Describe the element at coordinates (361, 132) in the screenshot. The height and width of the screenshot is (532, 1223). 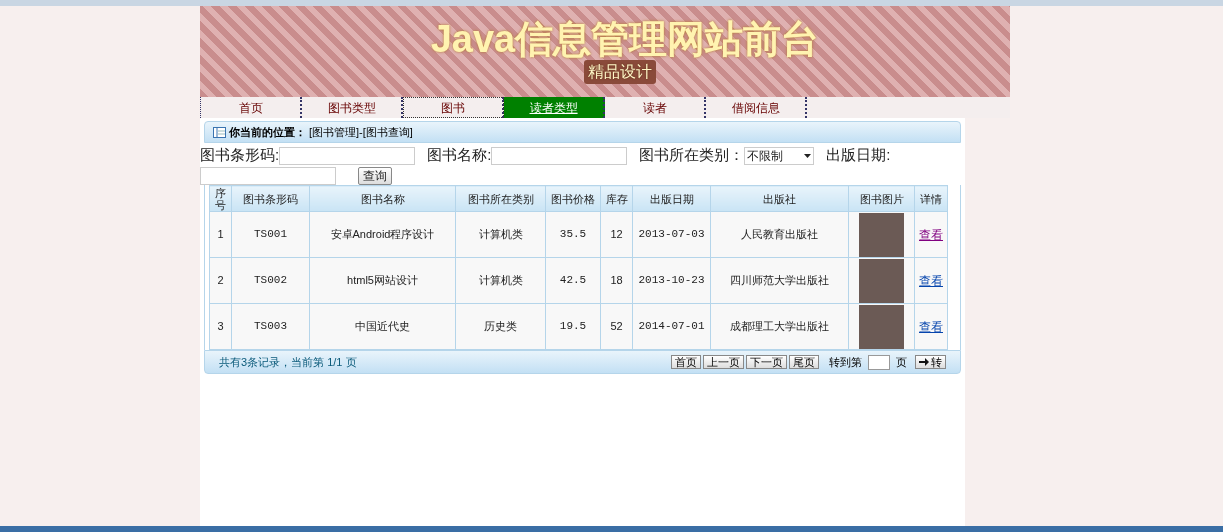
I see `breadcrumb-path: [图书管理]-[图书查询]` at that location.